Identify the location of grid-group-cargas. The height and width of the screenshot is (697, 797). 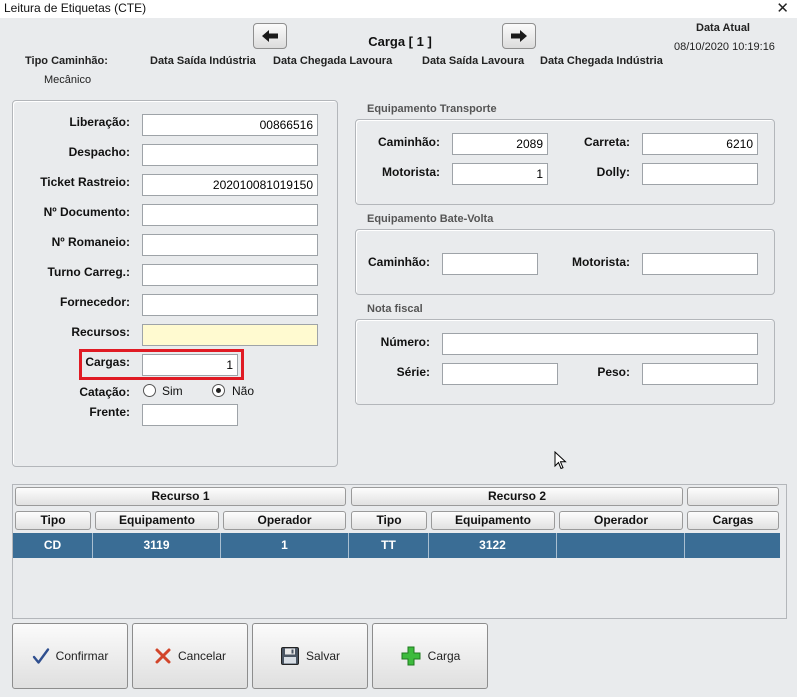
(733, 496).